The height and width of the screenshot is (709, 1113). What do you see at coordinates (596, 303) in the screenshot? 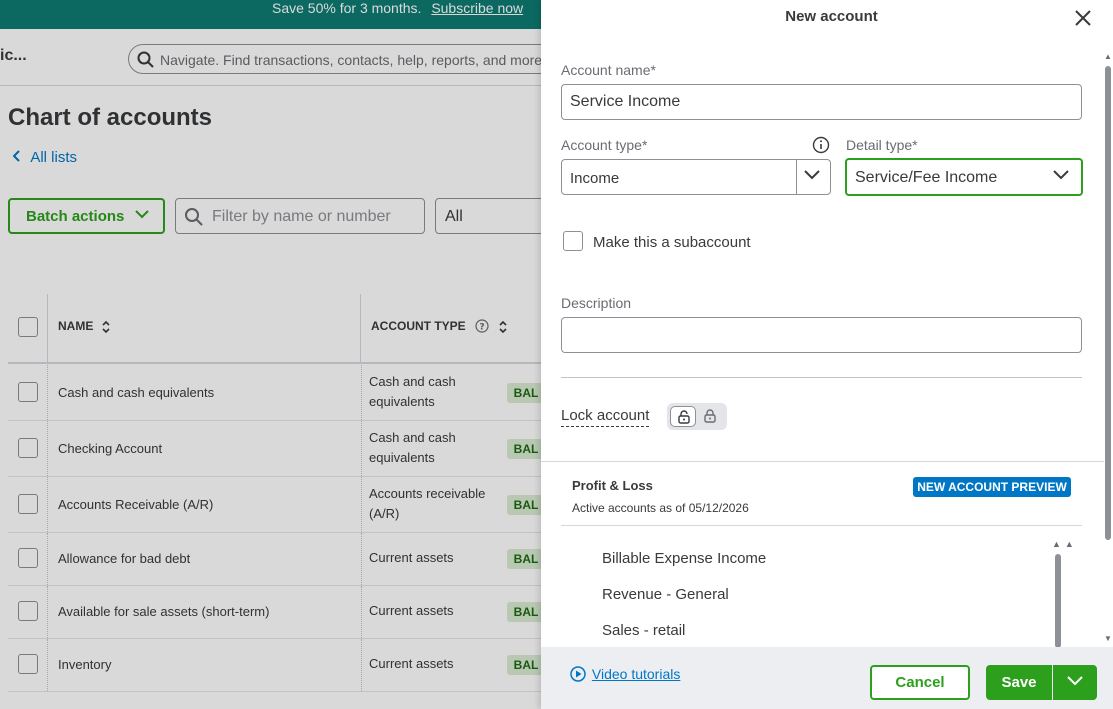
I see `description-label: Description` at bounding box center [596, 303].